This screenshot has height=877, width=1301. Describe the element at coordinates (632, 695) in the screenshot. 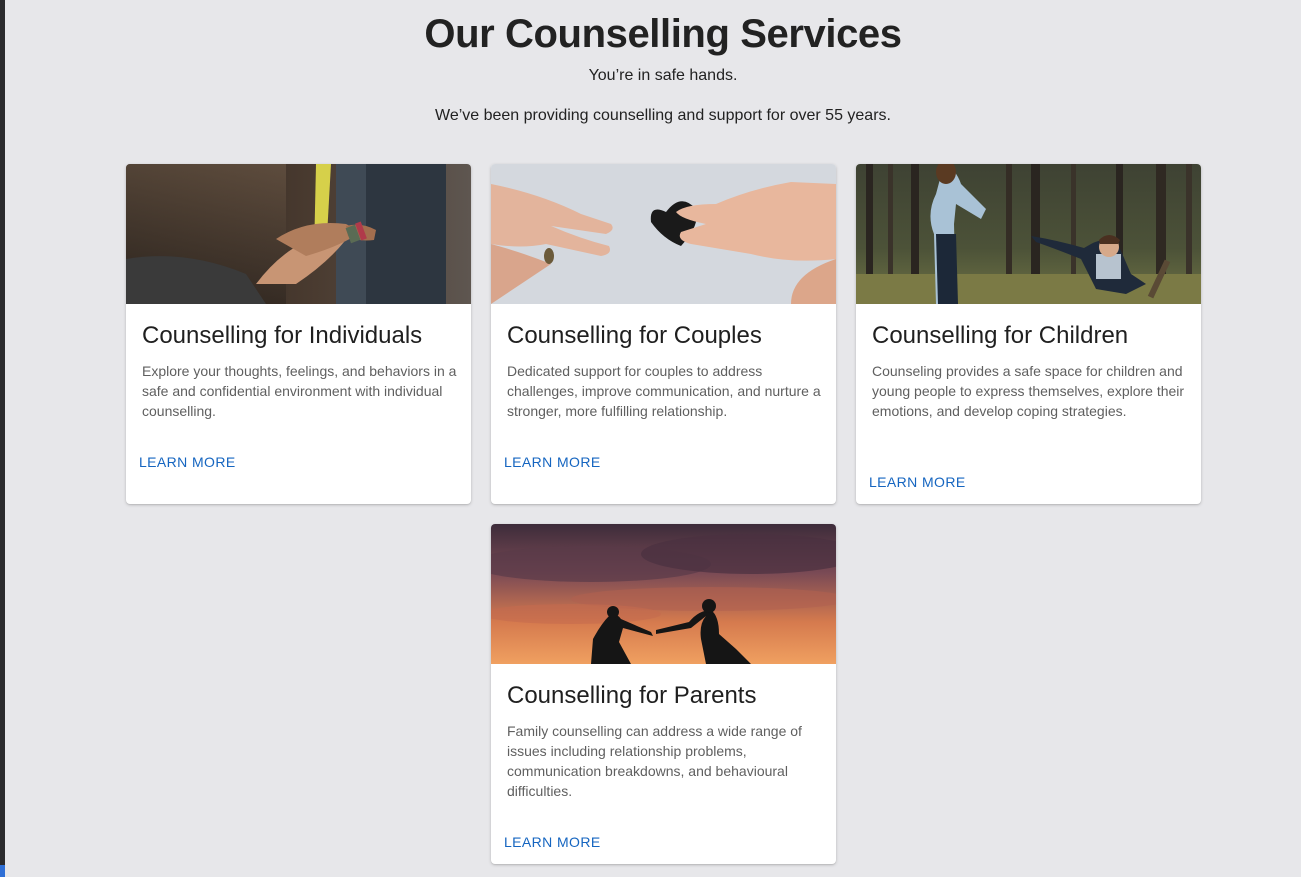

I see `card-title: Counselling for Parents` at that location.